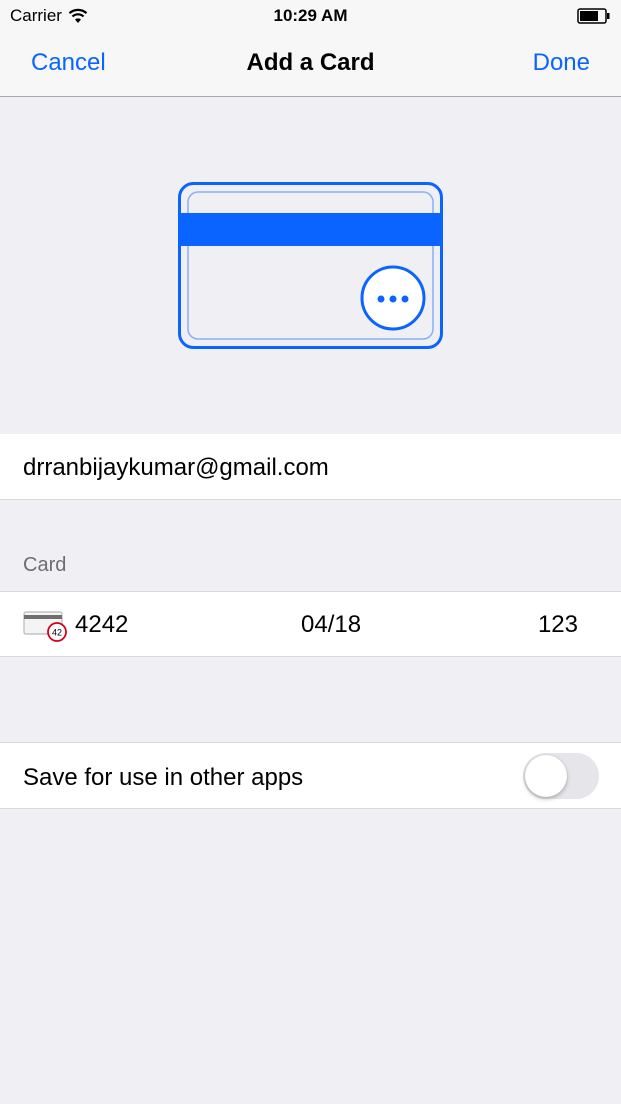  I want to click on toggle-knob, so click(546, 776).